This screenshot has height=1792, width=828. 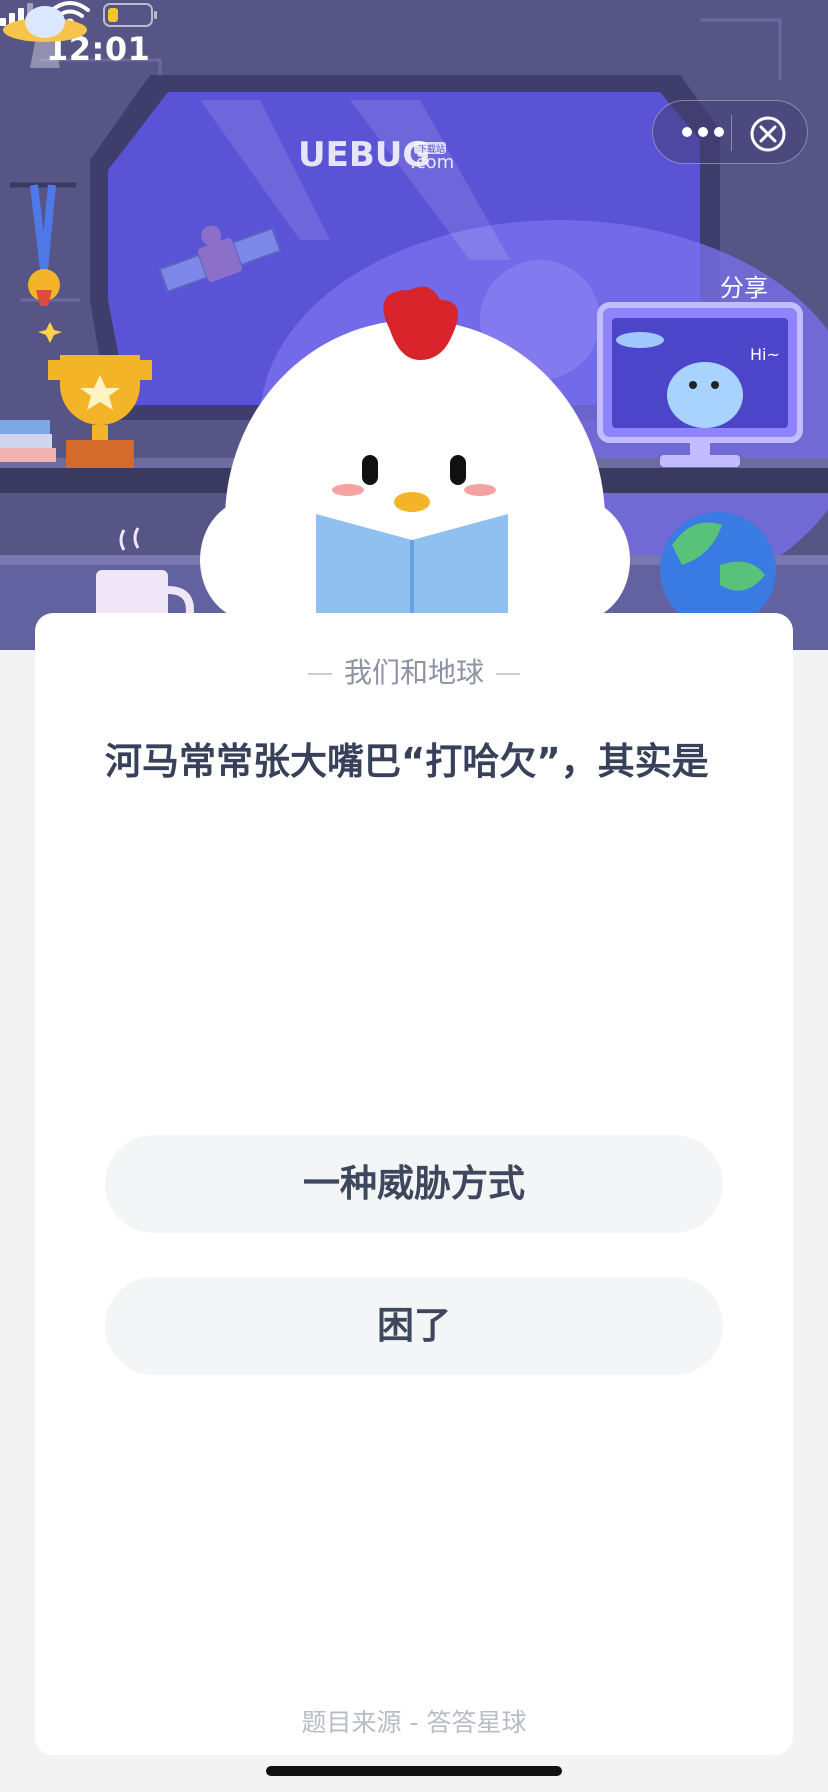 I want to click on category-text: 我们和地球, so click(x=413, y=672).